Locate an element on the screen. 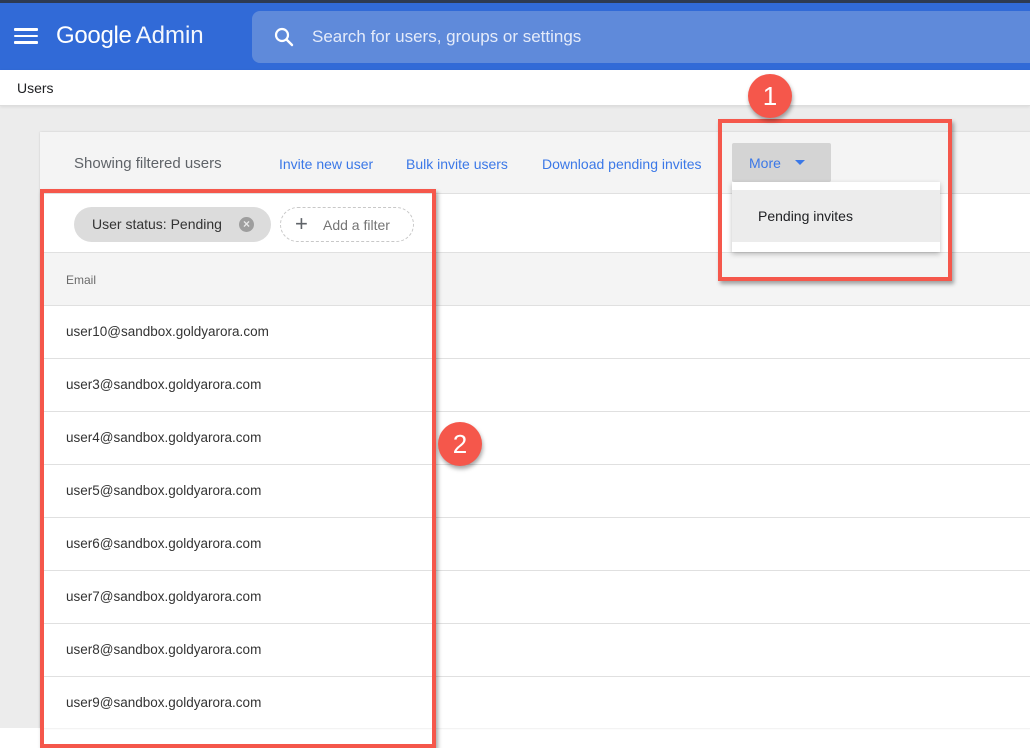  toolbar-title: Showing filtered users is located at coordinates (148, 163).